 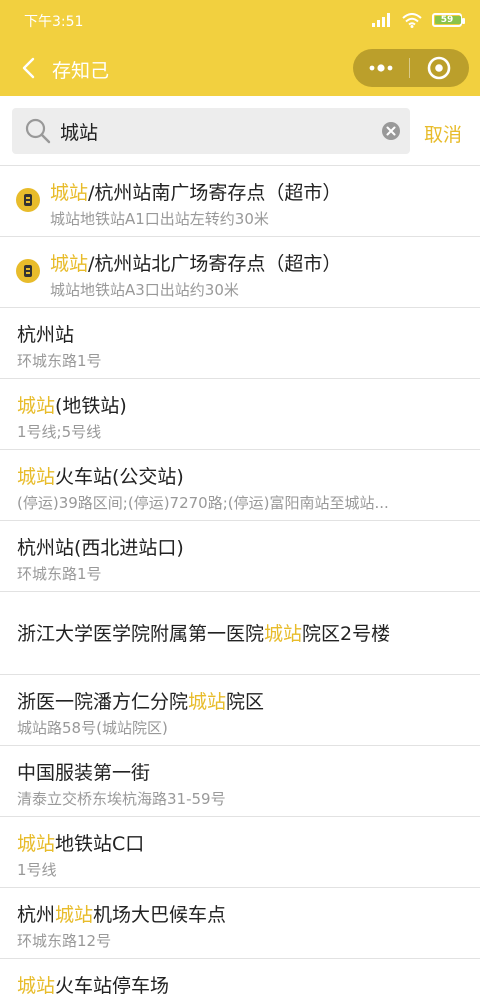 I want to click on result-title: 城站地铁站C口, so click(x=242, y=842).